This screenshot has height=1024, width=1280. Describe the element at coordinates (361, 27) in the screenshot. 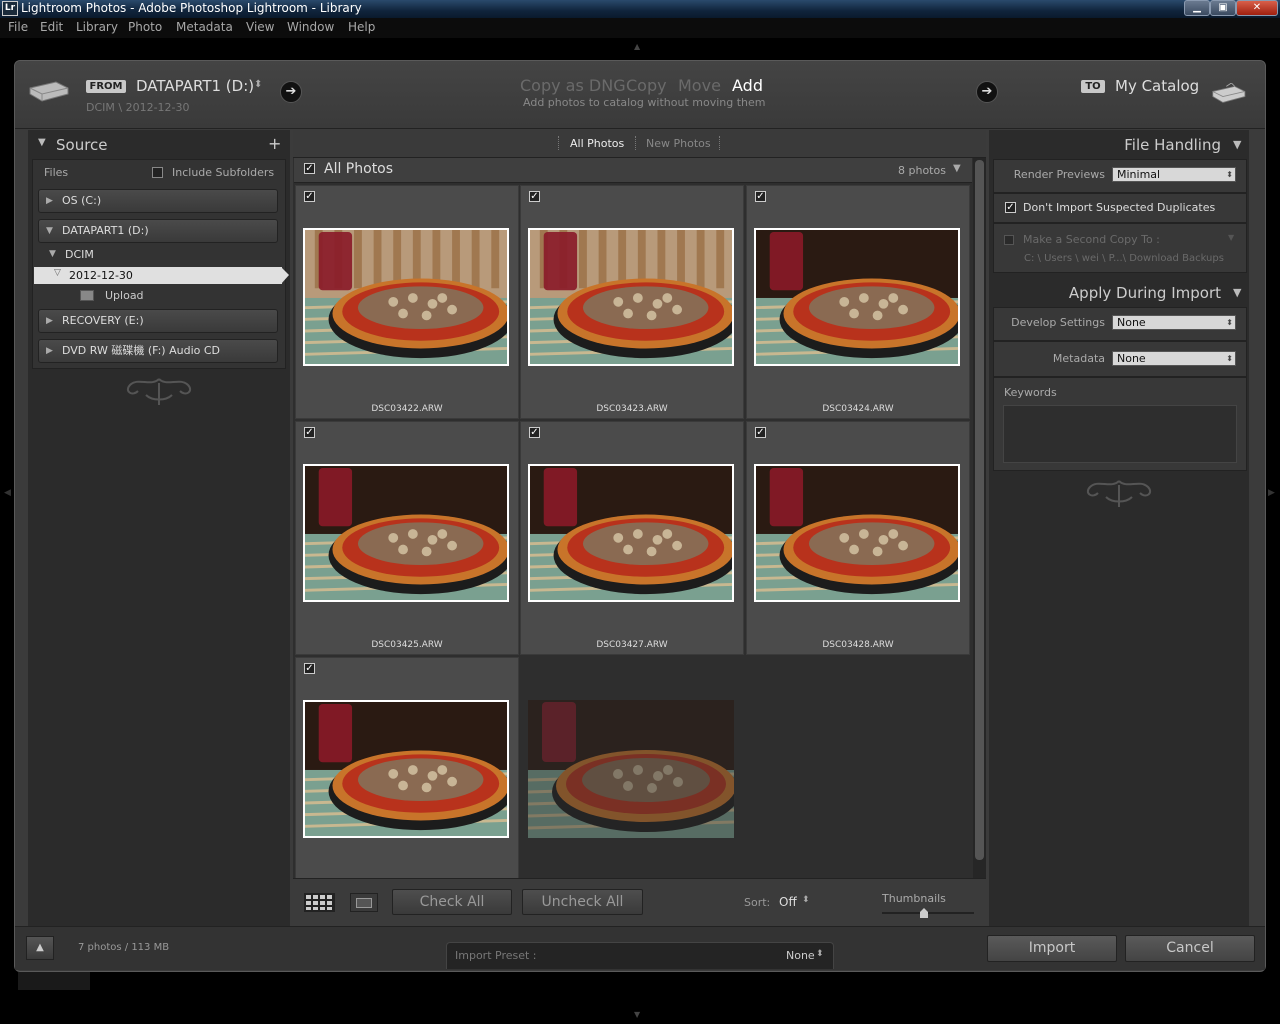

I see `menu-help: Help` at that location.